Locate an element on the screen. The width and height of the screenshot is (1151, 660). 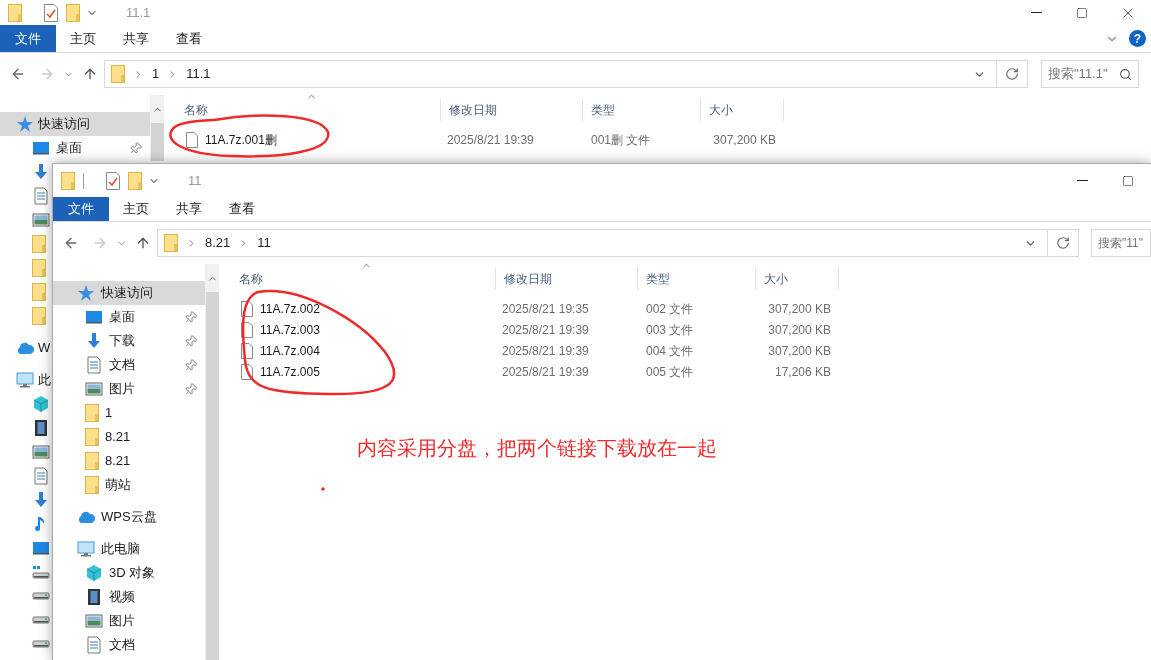
search-icon is located at coordinates (1125, 74).